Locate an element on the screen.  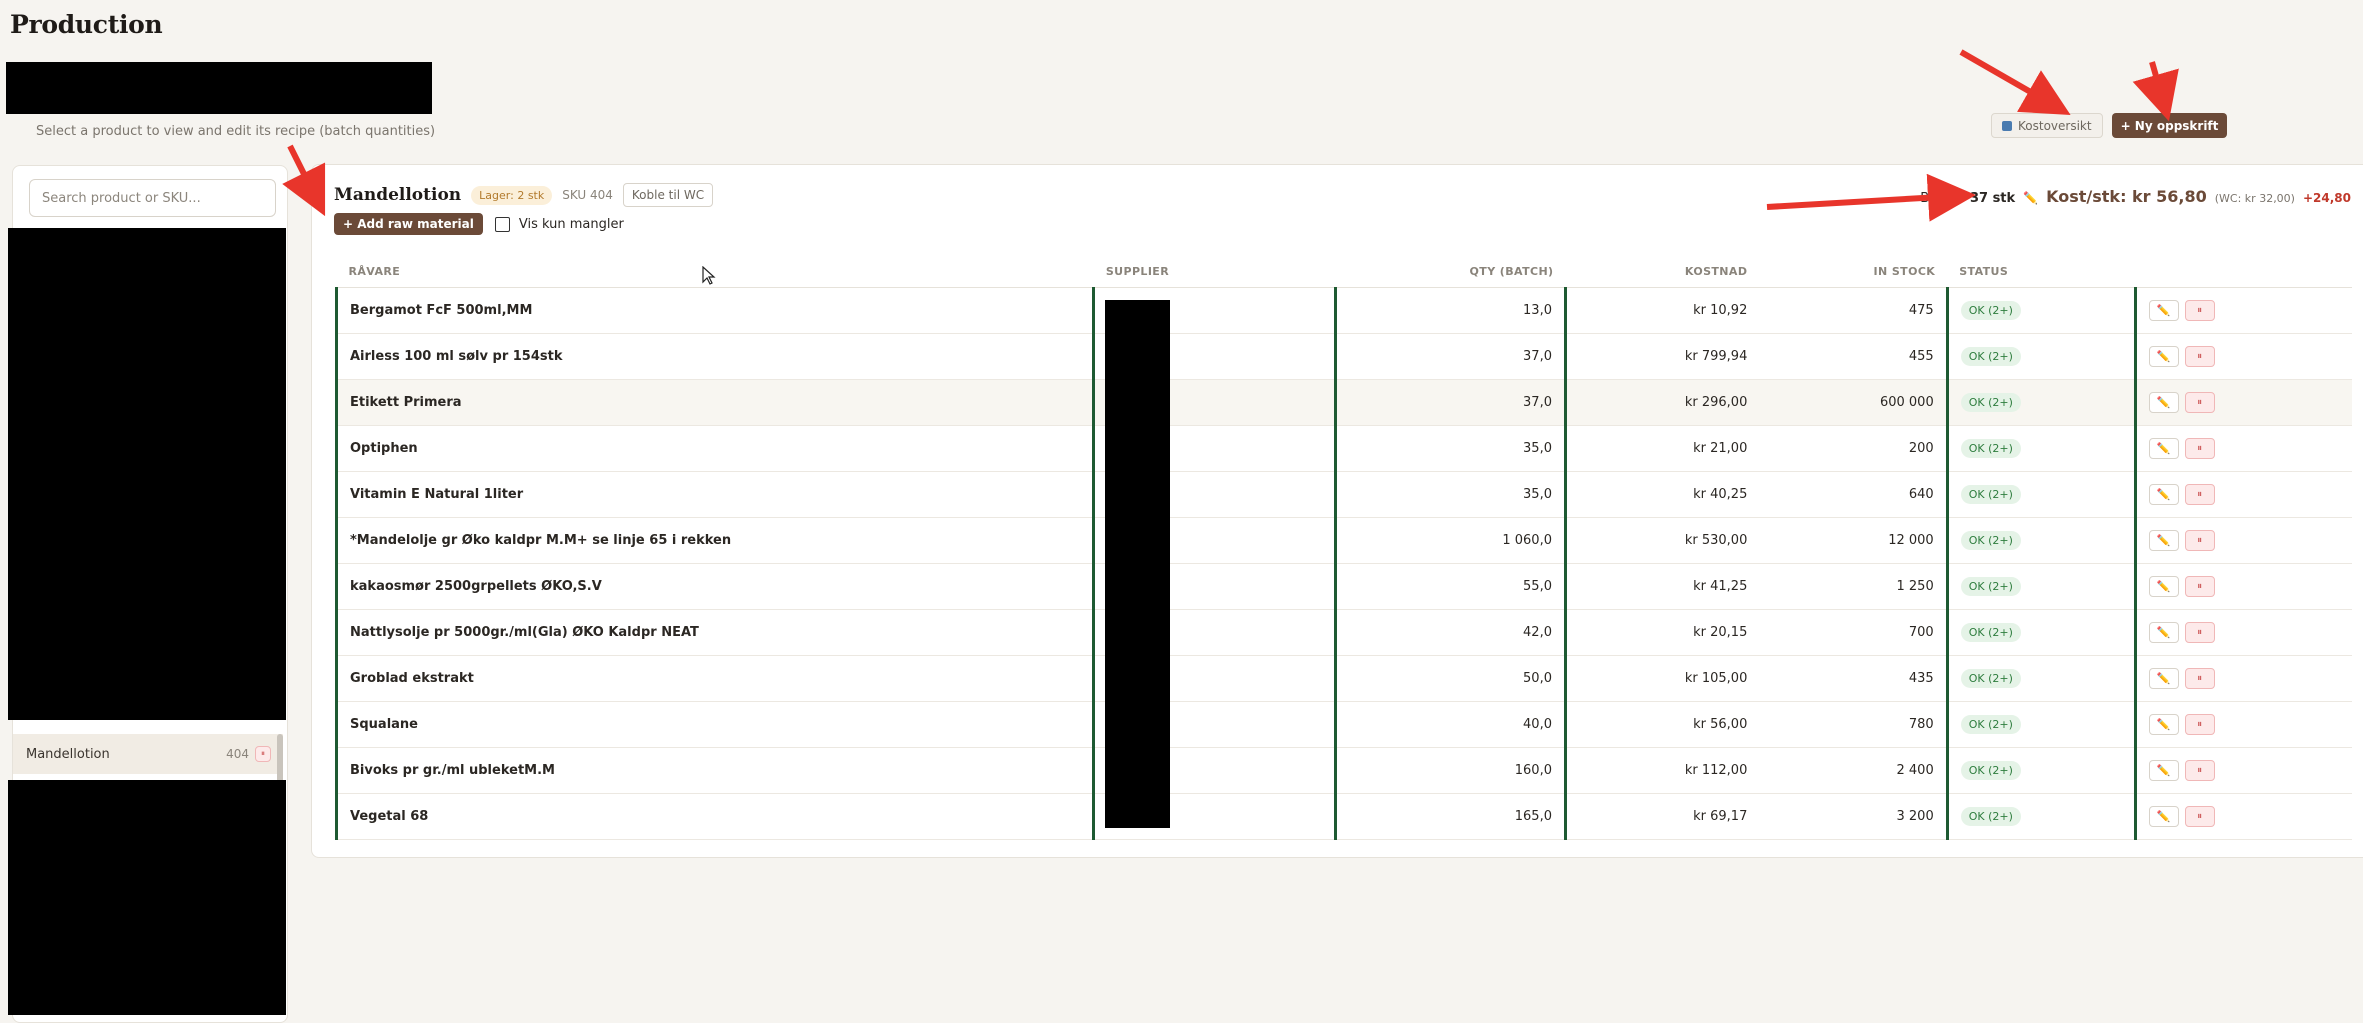
table-row: Optiphen 35,0 kr 21,00 200 OK (2+) ✏️ ⏸ is located at coordinates (1343, 448).